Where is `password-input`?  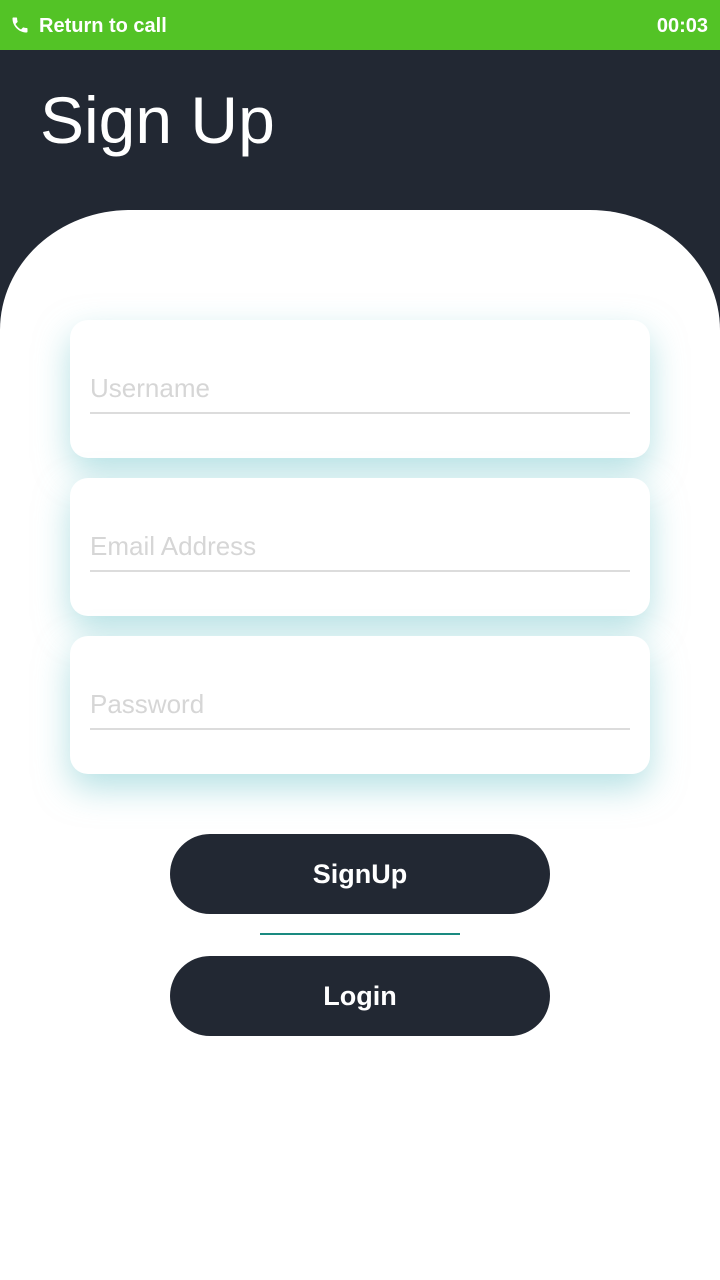
password-input is located at coordinates (360, 705).